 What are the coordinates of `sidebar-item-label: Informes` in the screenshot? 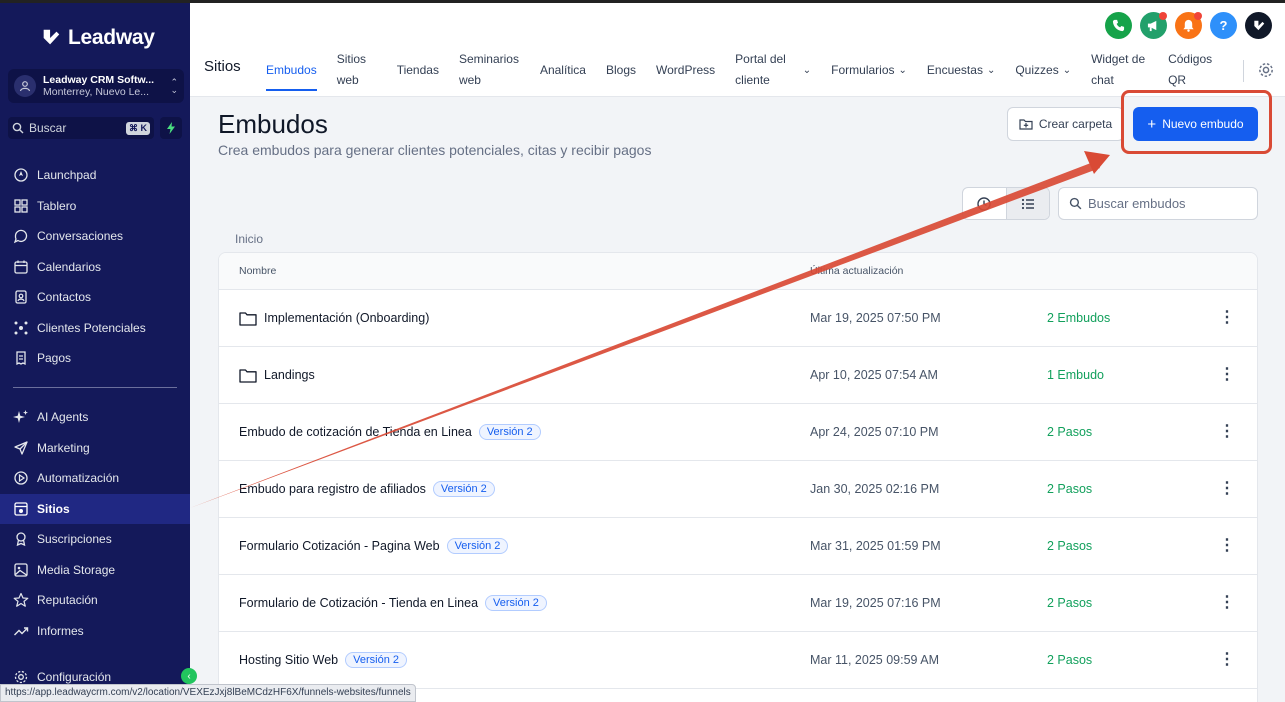 It's located at (60, 630).